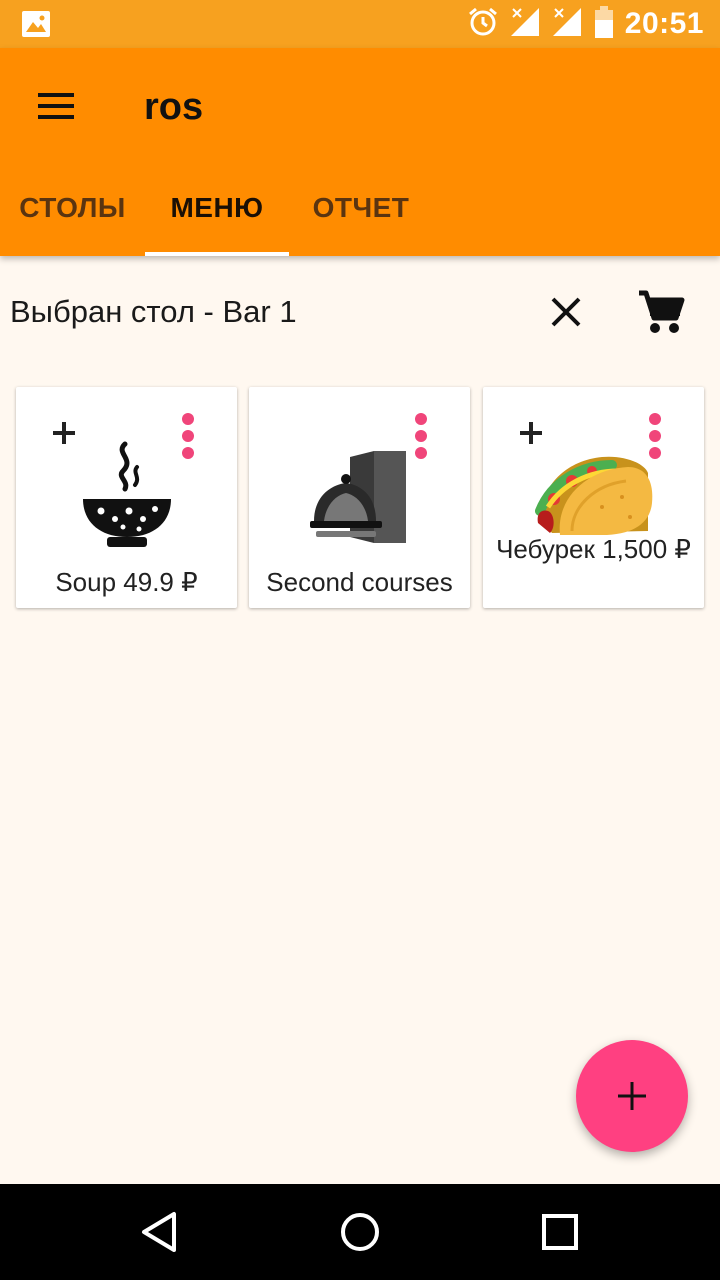 The width and height of the screenshot is (720, 1280). Describe the element at coordinates (36, 26) in the screenshot. I see `gallery-icon` at that location.